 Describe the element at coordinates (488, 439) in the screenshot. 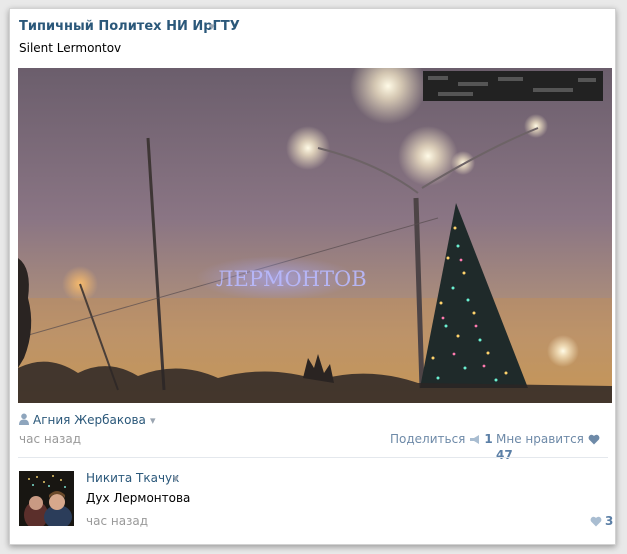

I see `share-count: 1` at that location.